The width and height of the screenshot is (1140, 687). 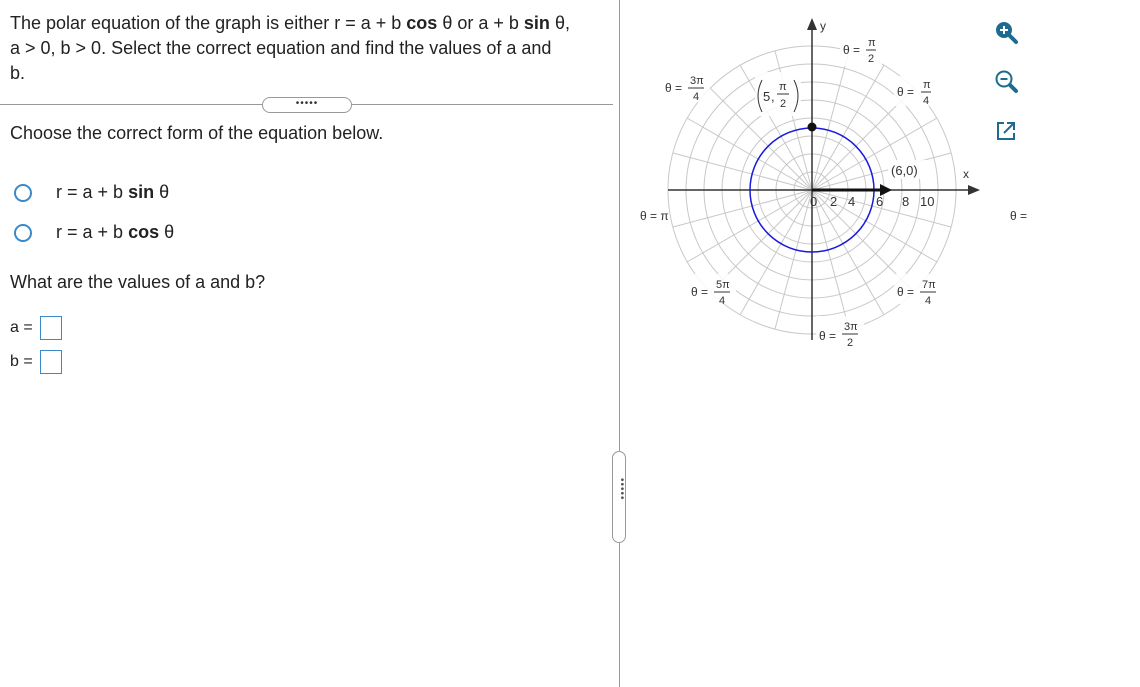 I want to click on angle-7pi-over-4: θ = 7π 4, so click(x=918, y=290).